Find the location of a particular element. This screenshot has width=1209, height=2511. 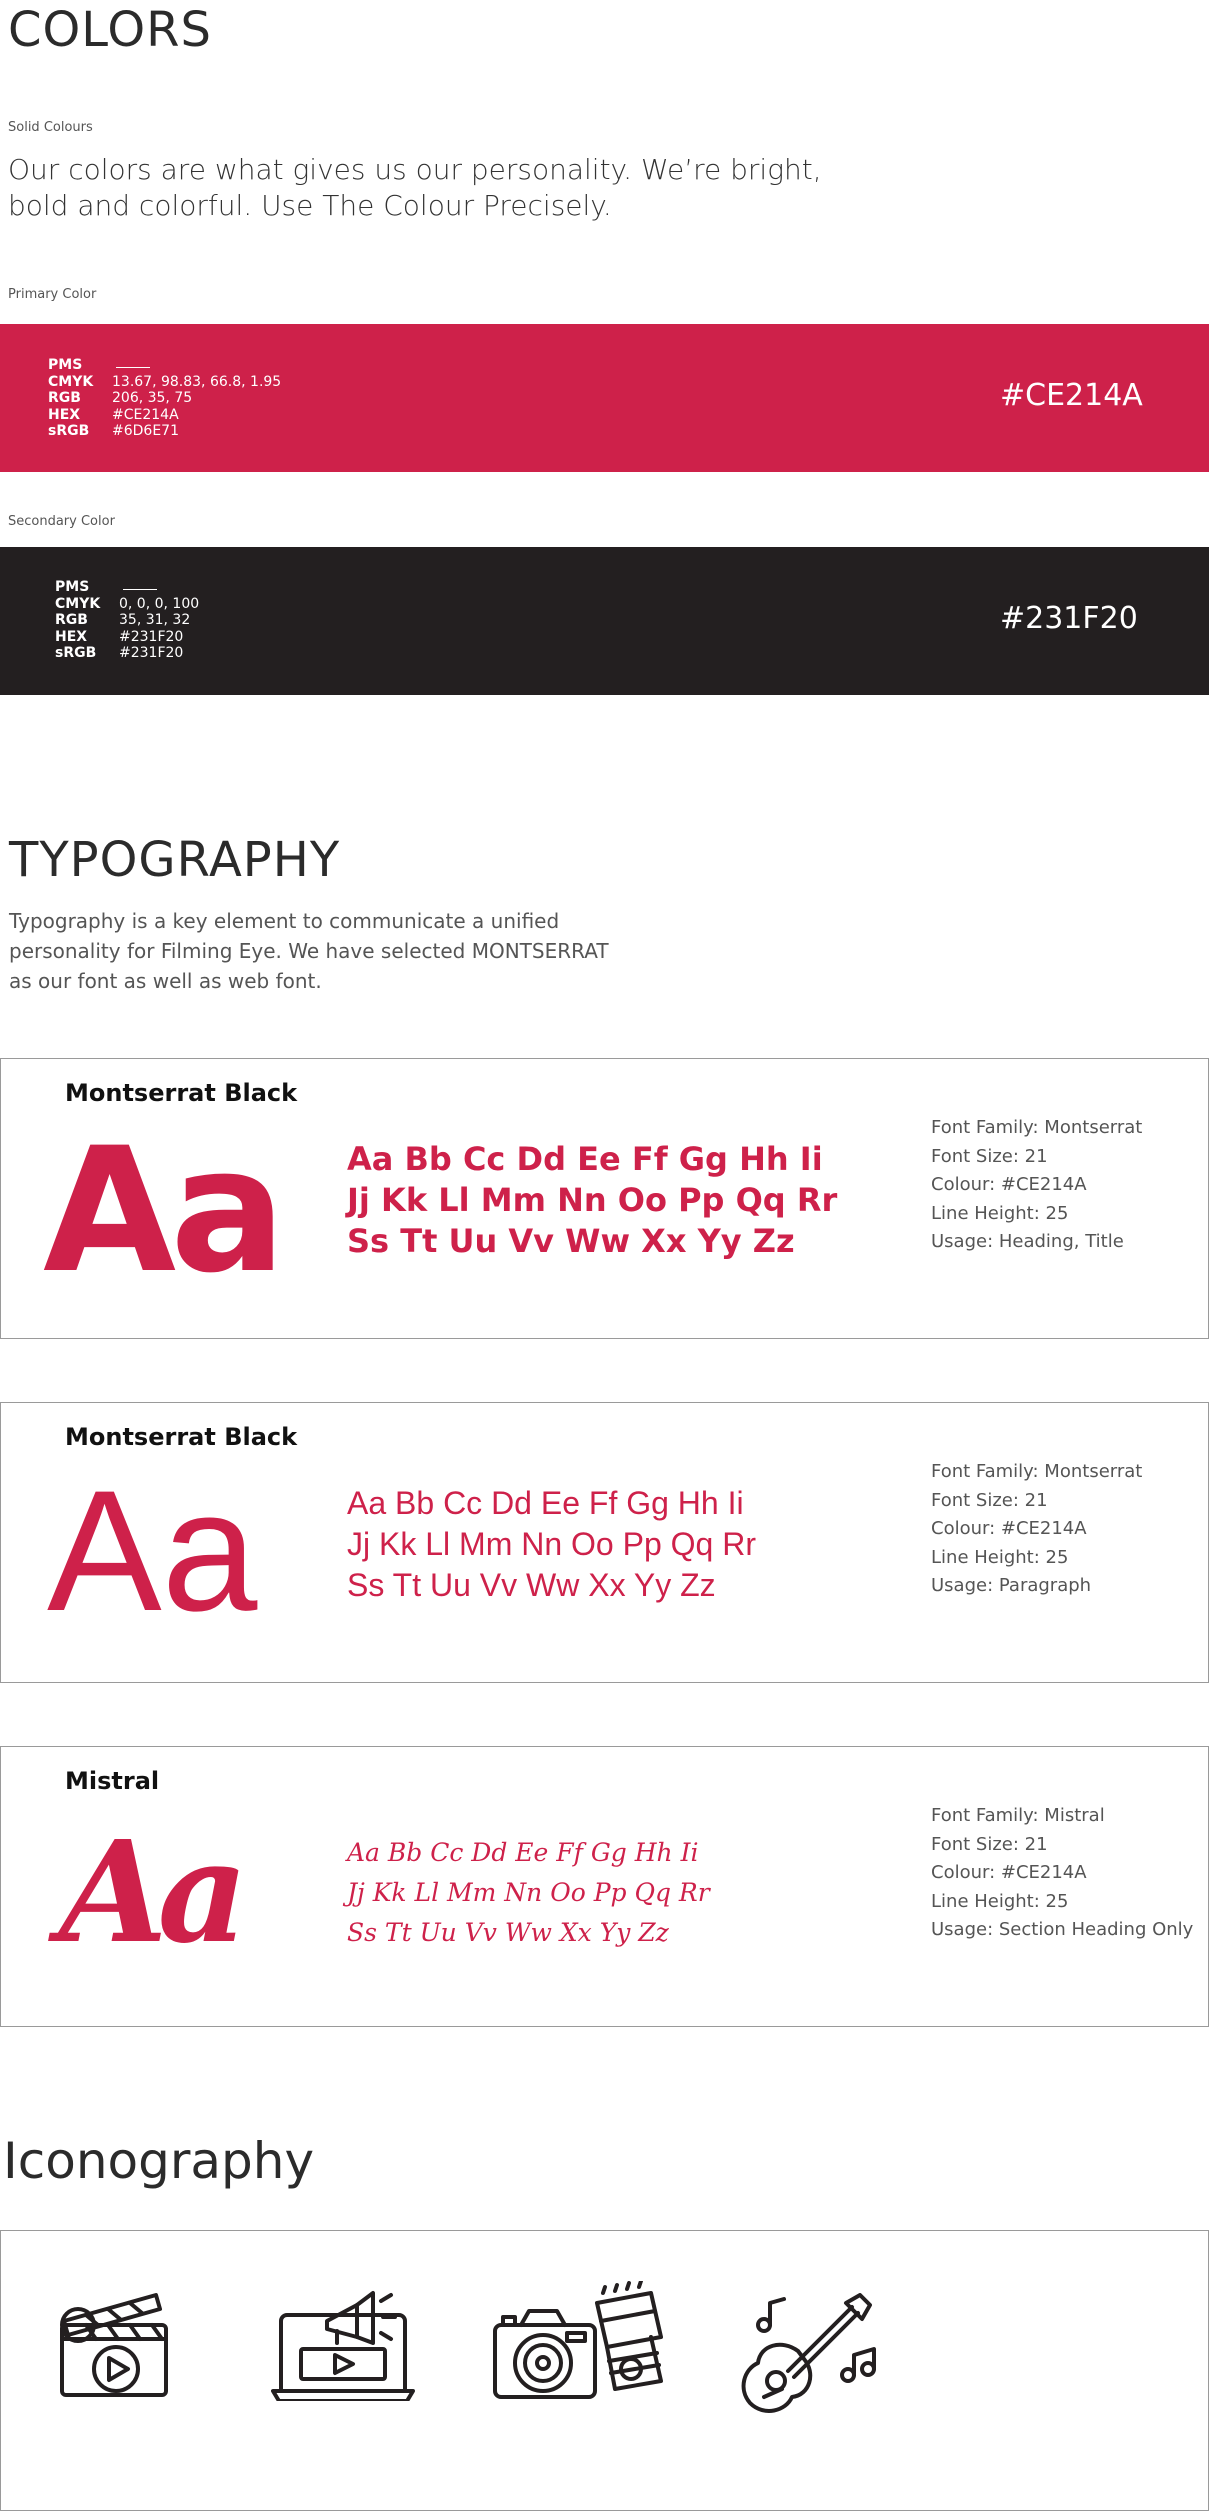

spec-row: sRGB #231F20 is located at coordinates (127, 653).